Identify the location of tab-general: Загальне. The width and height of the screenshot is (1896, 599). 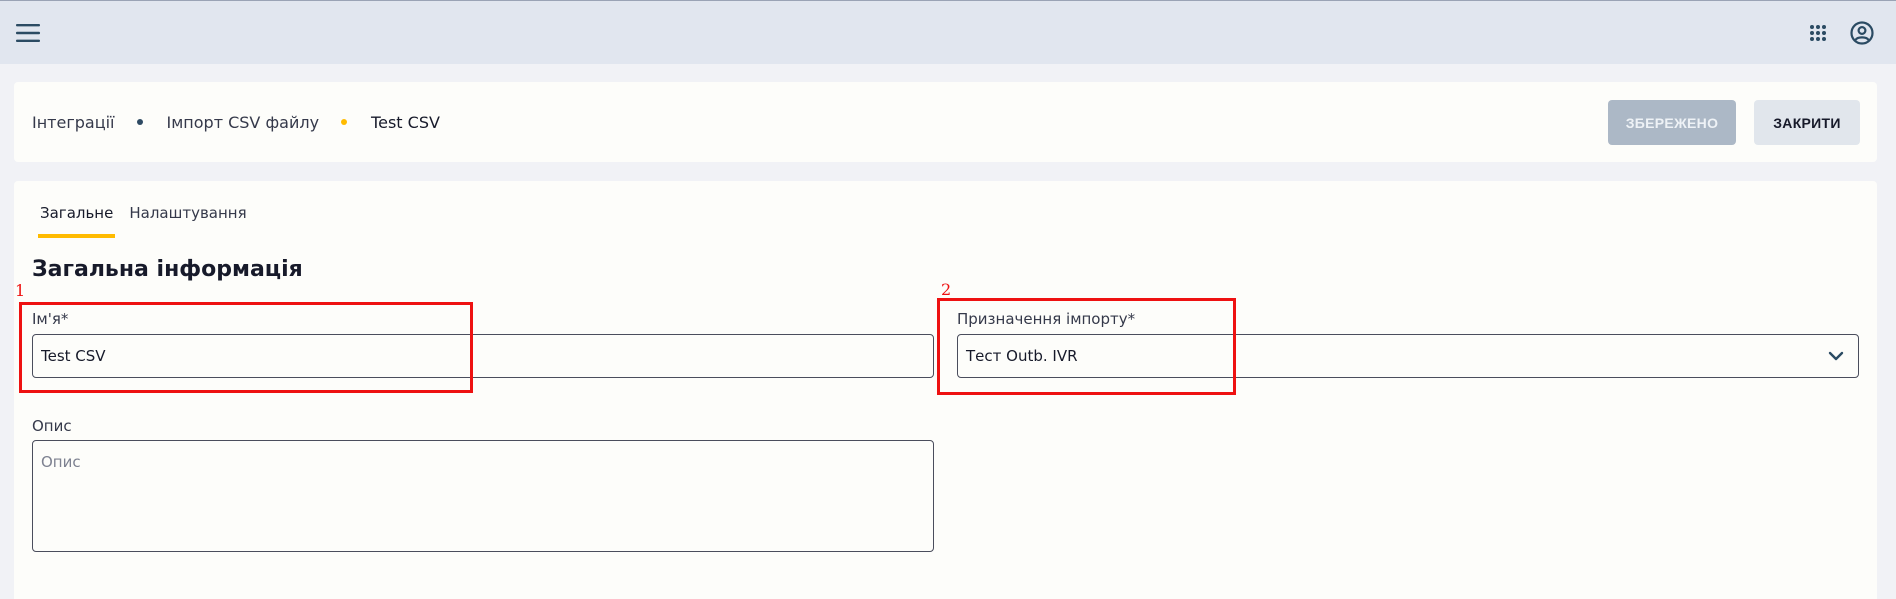
(77, 219).